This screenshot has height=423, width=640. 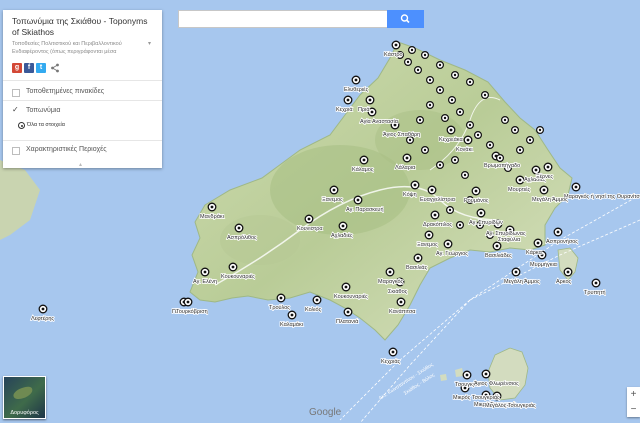 I want to click on google-plus-icon: g, so click(x=17, y=68).